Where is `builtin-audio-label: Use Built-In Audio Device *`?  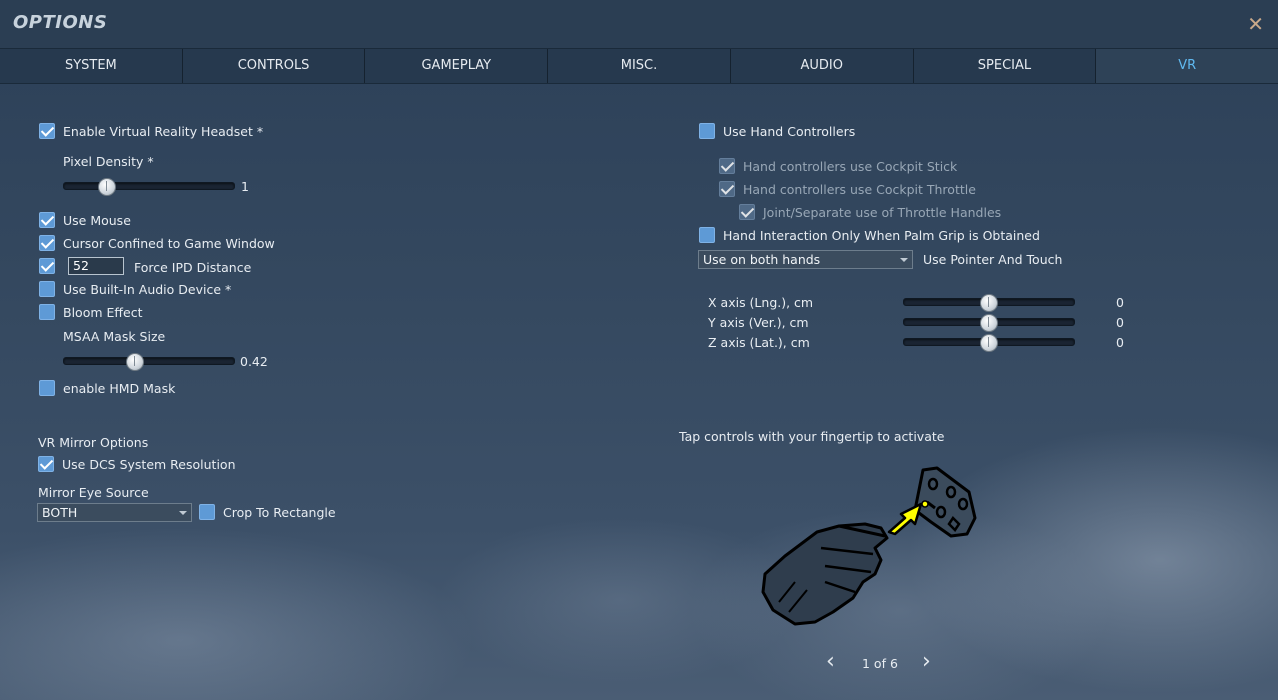
builtin-audio-label: Use Built-In Audio Device * is located at coordinates (147, 289).